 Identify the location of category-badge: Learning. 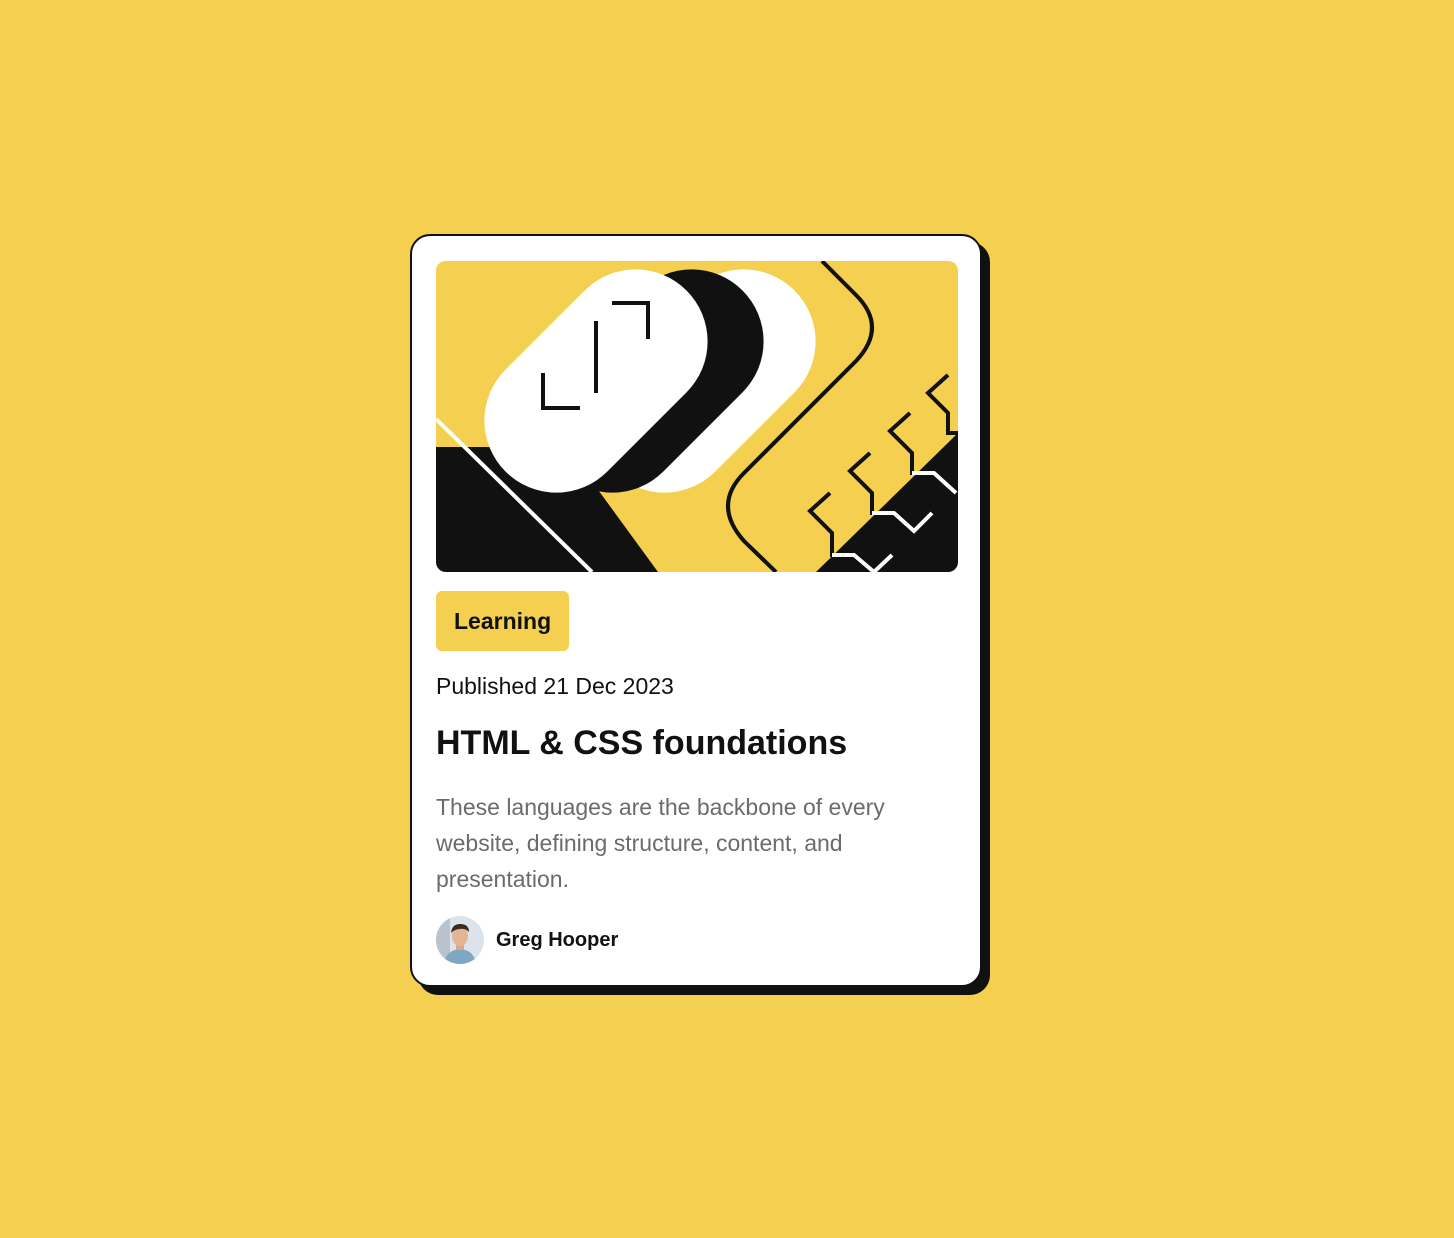
(503, 621).